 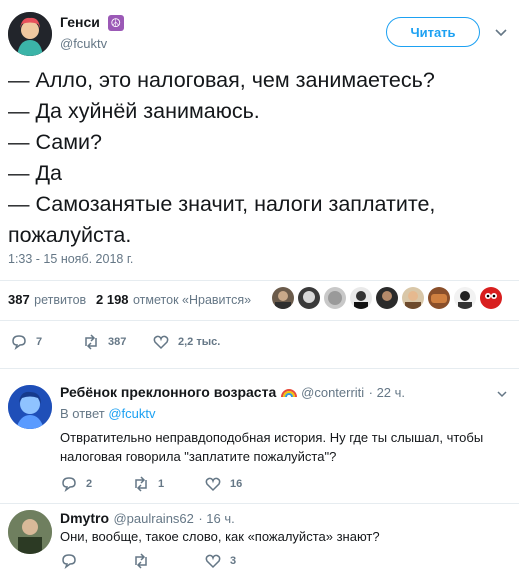 I want to click on author-name: Генси ☮, so click(x=92, y=22).